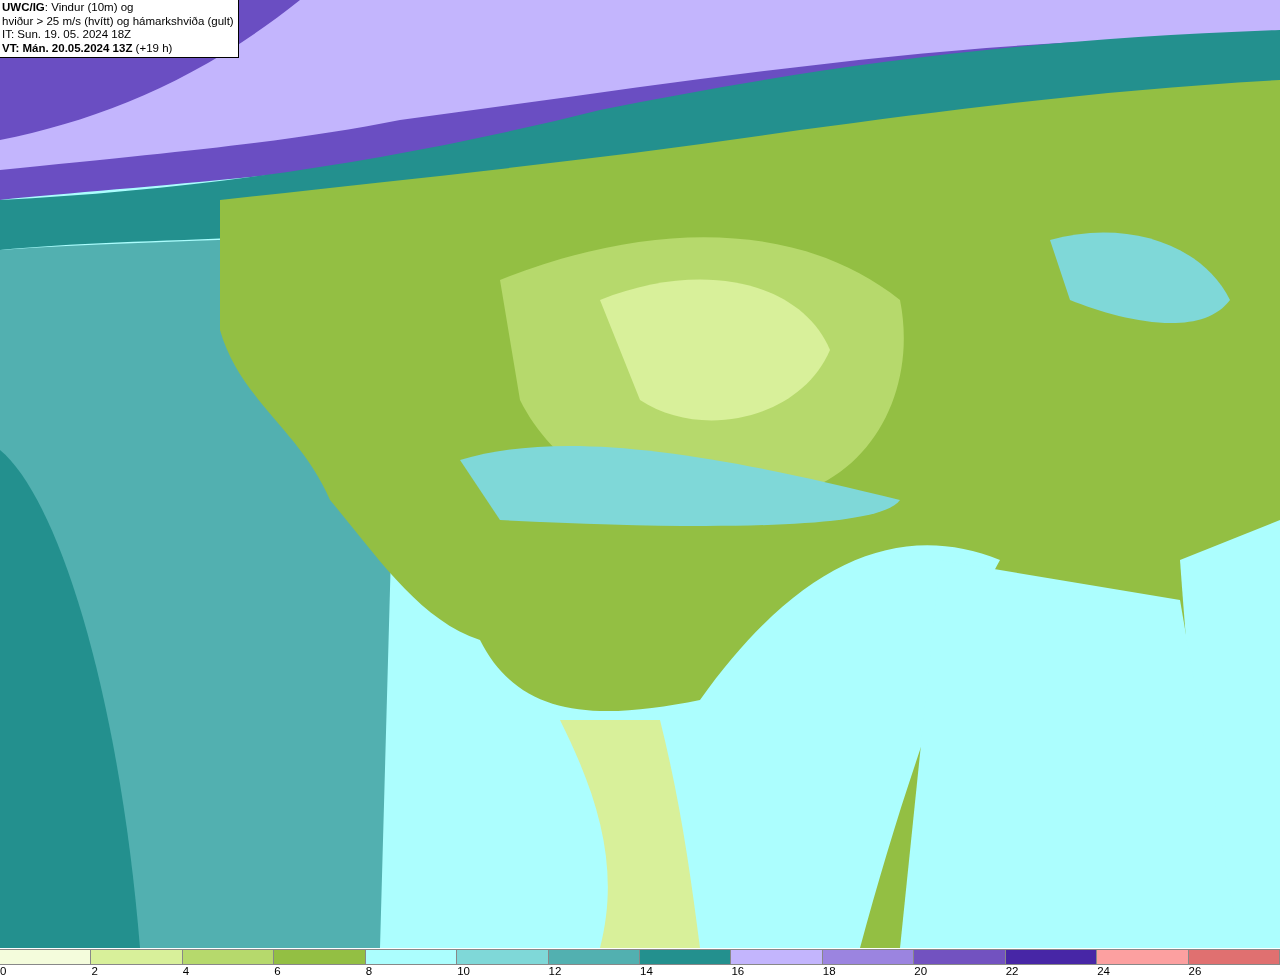 The height and width of the screenshot is (978, 1280). I want to click on legend-label: 22, so click(1012, 971).